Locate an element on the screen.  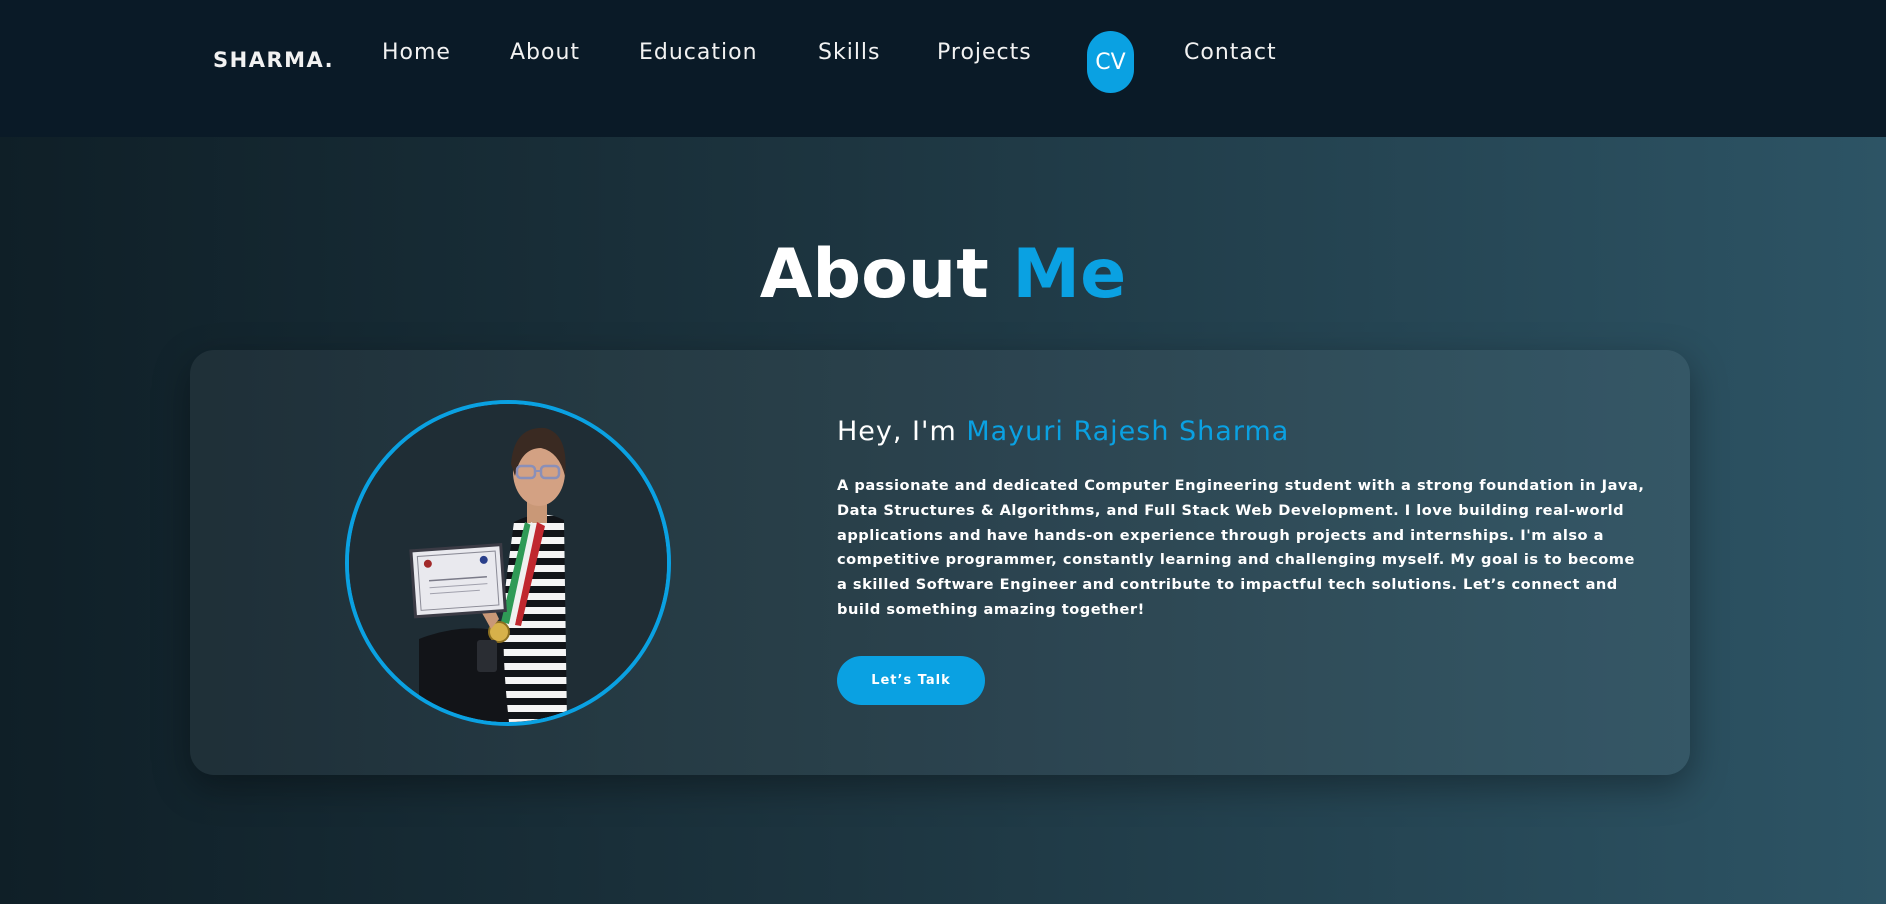
brand-logo: SHARMA. is located at coordinates (273, 60).